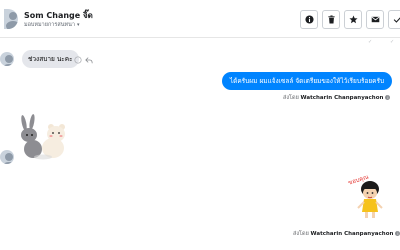  I want to click on trash-icon, so click(331, 19).